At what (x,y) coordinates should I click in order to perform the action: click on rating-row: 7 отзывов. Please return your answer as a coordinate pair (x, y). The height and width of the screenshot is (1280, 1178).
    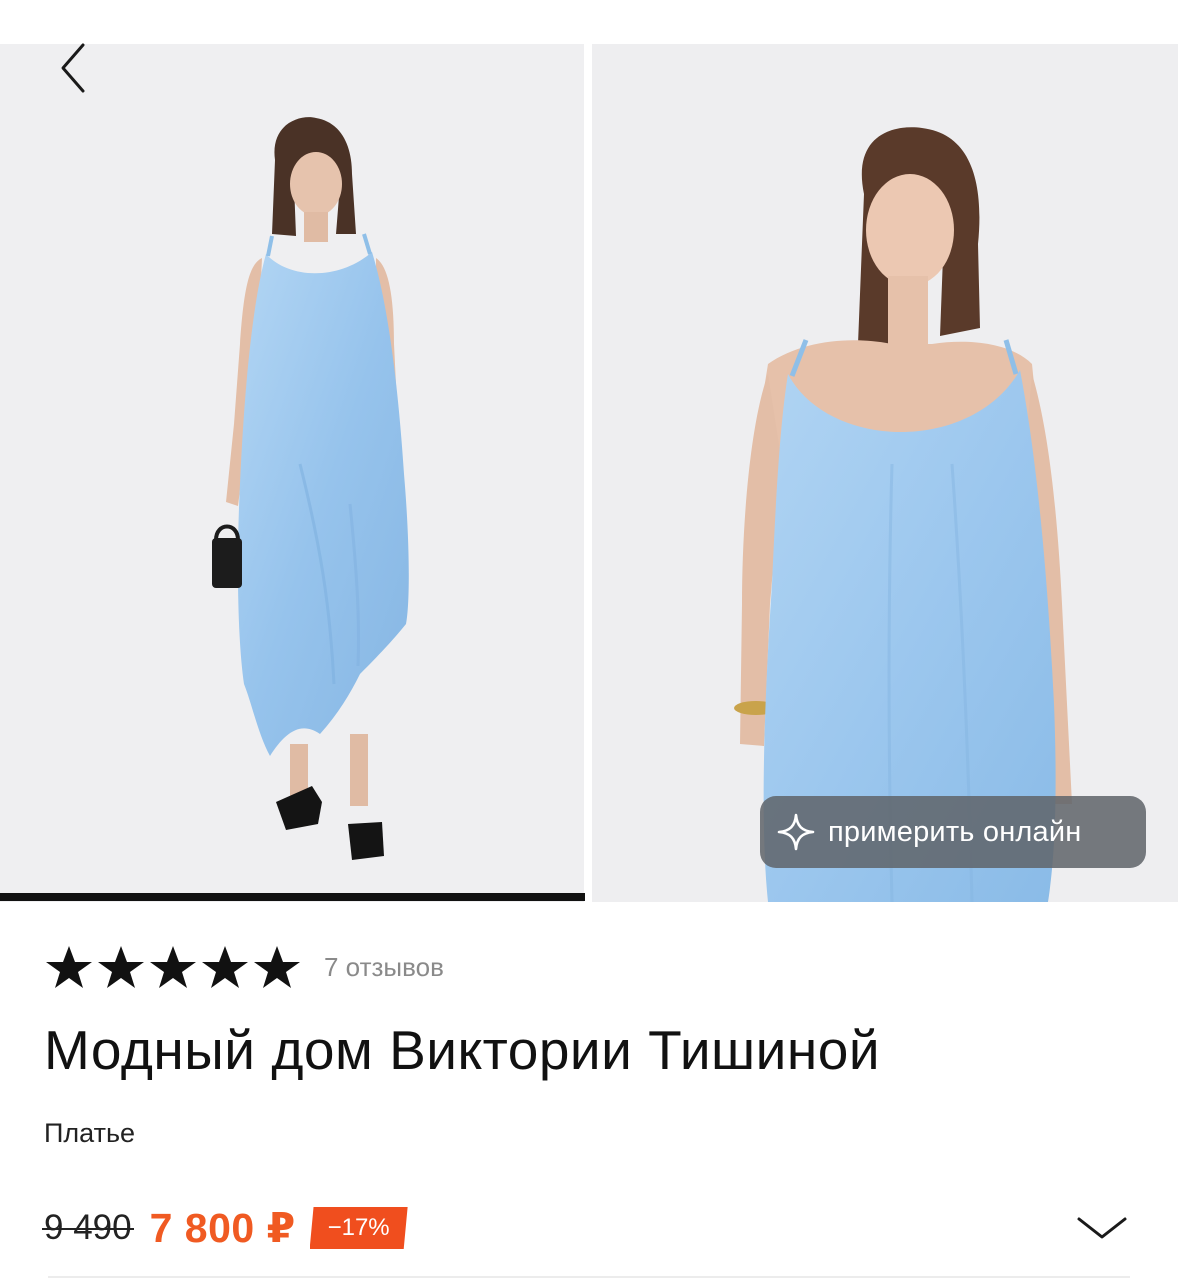
    Looking at the image, I should click on (244, 967).